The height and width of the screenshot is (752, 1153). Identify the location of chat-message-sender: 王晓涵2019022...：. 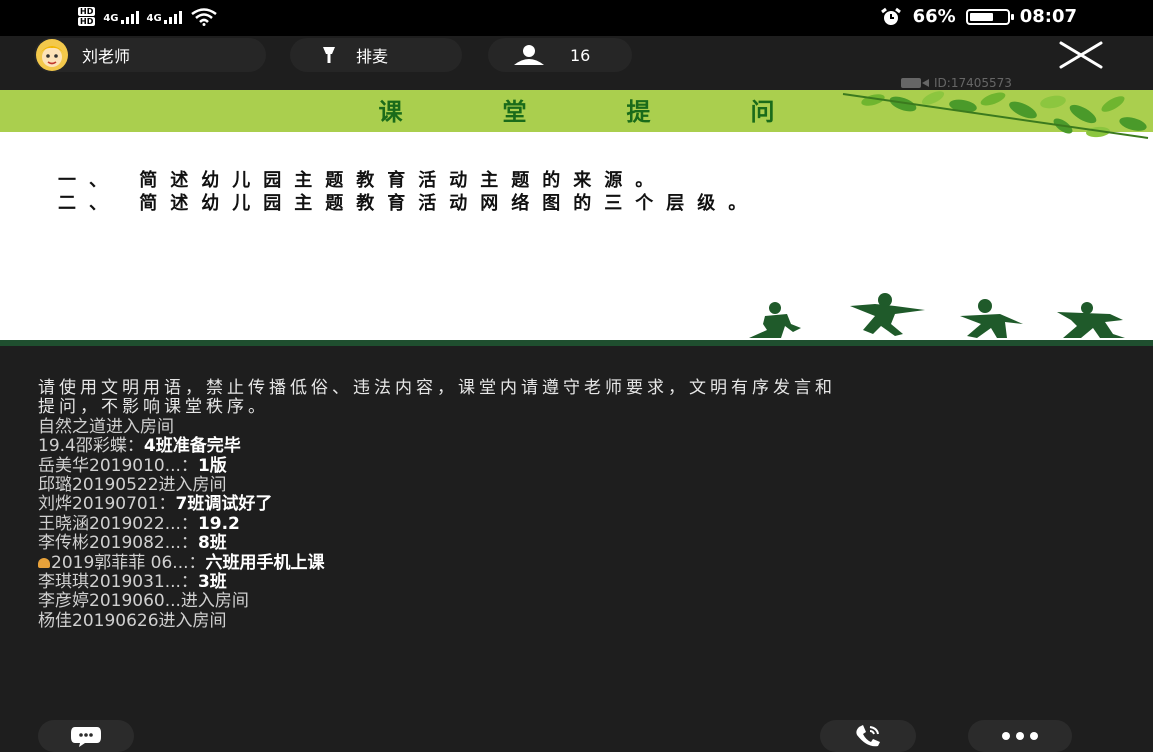
(118, 523).